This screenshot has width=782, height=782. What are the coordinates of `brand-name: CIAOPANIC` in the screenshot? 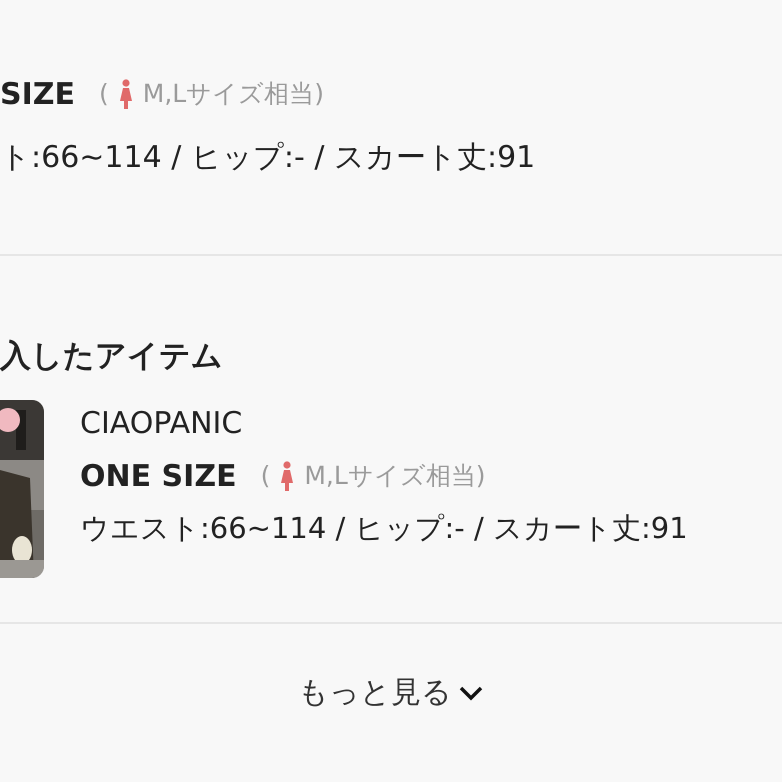 It's located at (162, 424).